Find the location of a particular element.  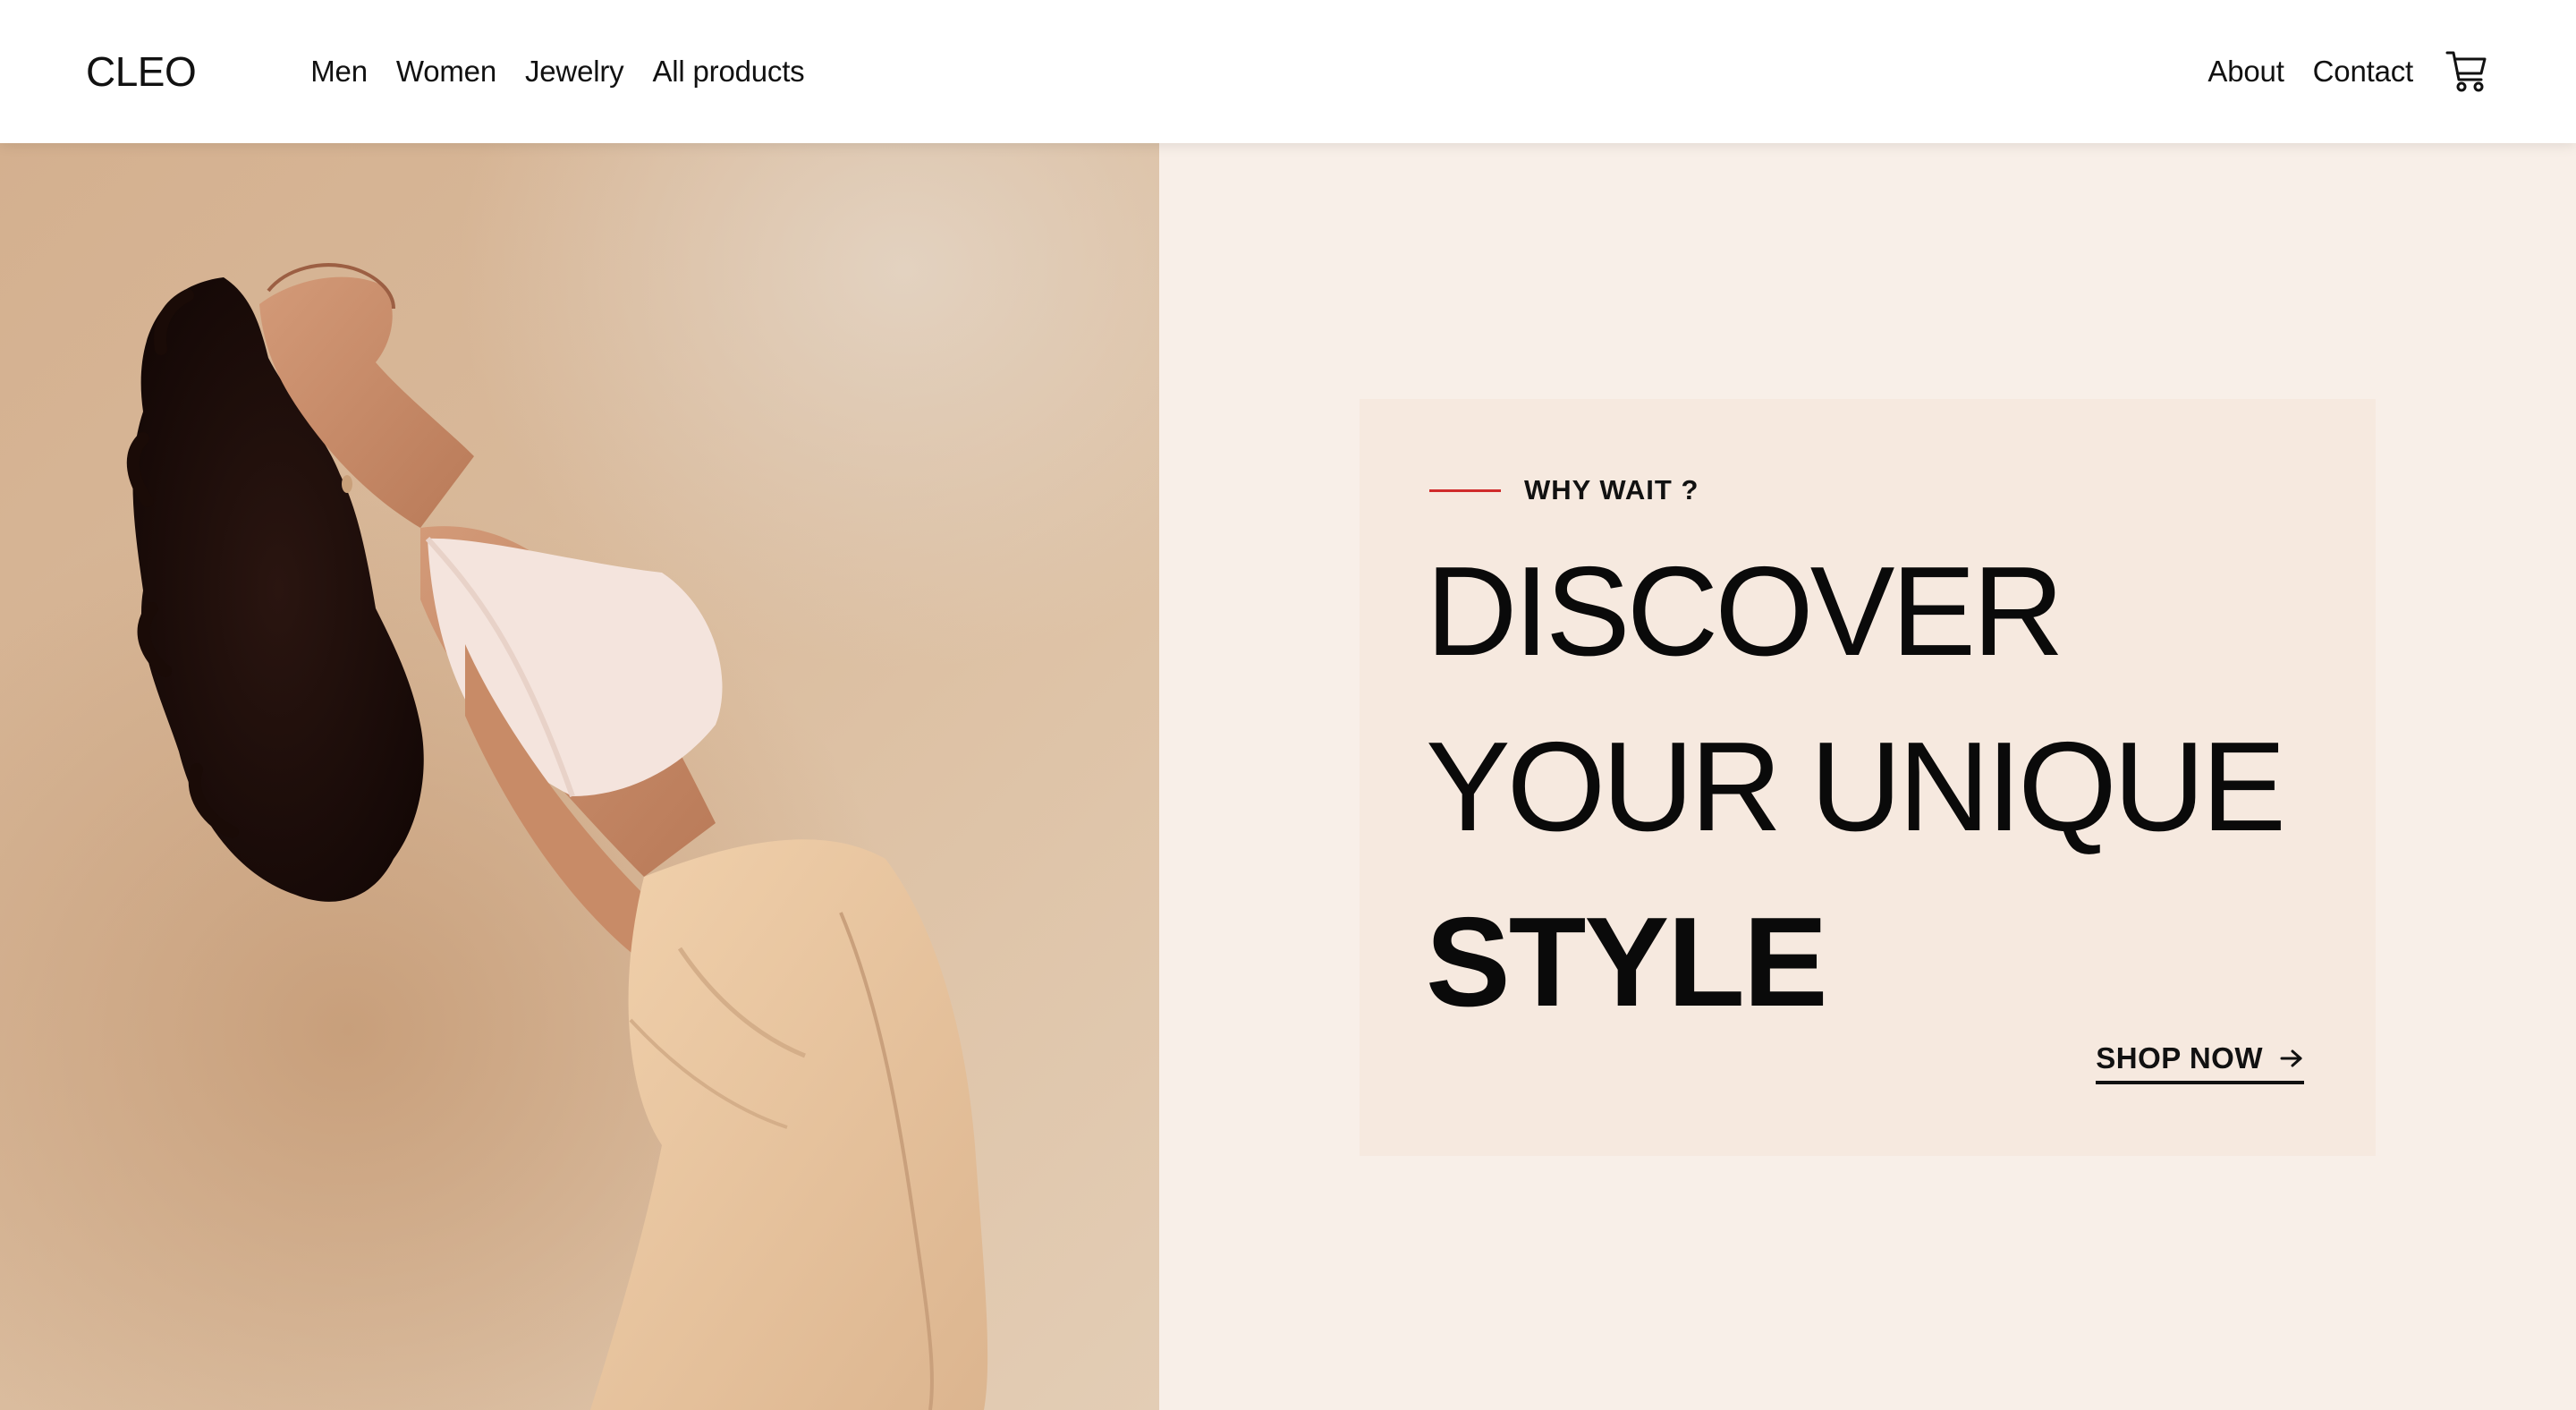

accent-line is located at coordinates (1465, 490).